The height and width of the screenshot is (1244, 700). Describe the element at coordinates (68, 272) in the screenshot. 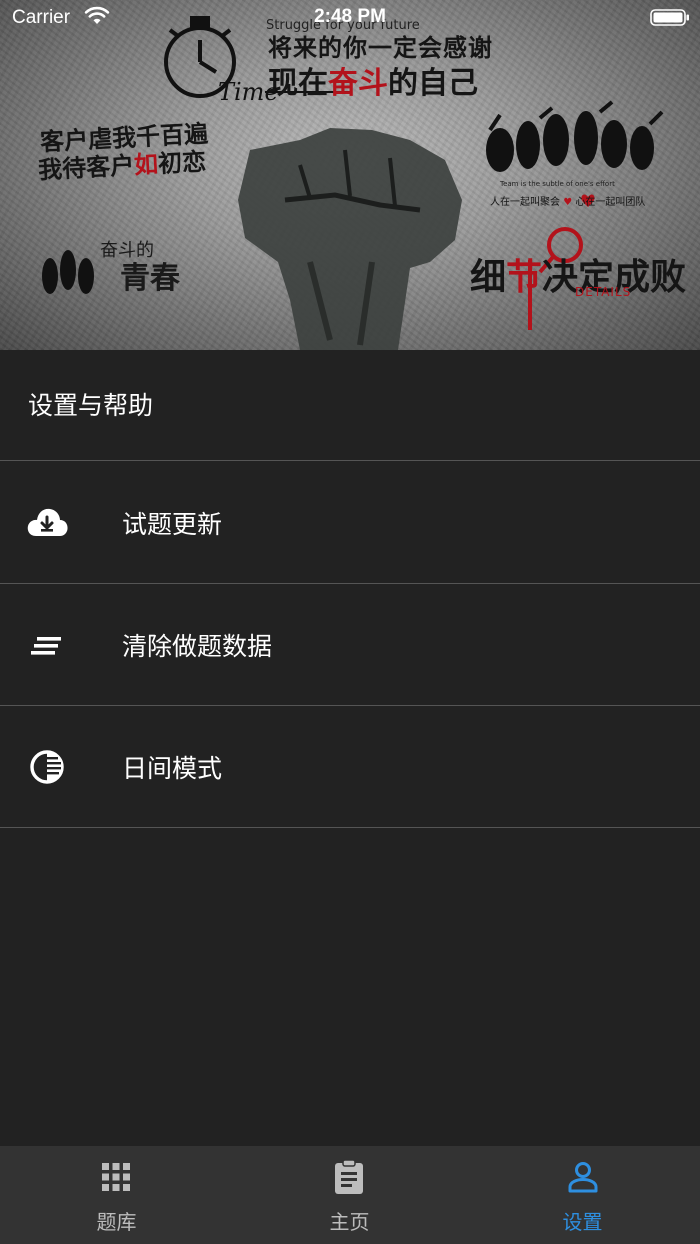

I see `youth-silhouette` at that location.